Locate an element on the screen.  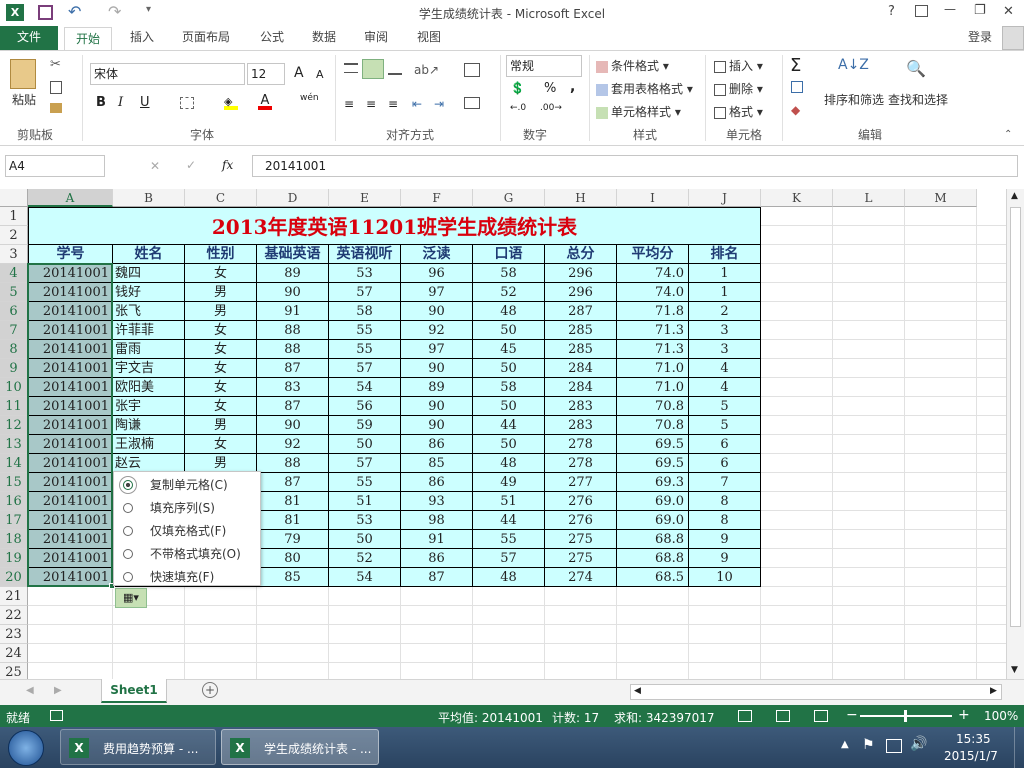
zoom-in-icon: + is located at coordinates (964, 715).